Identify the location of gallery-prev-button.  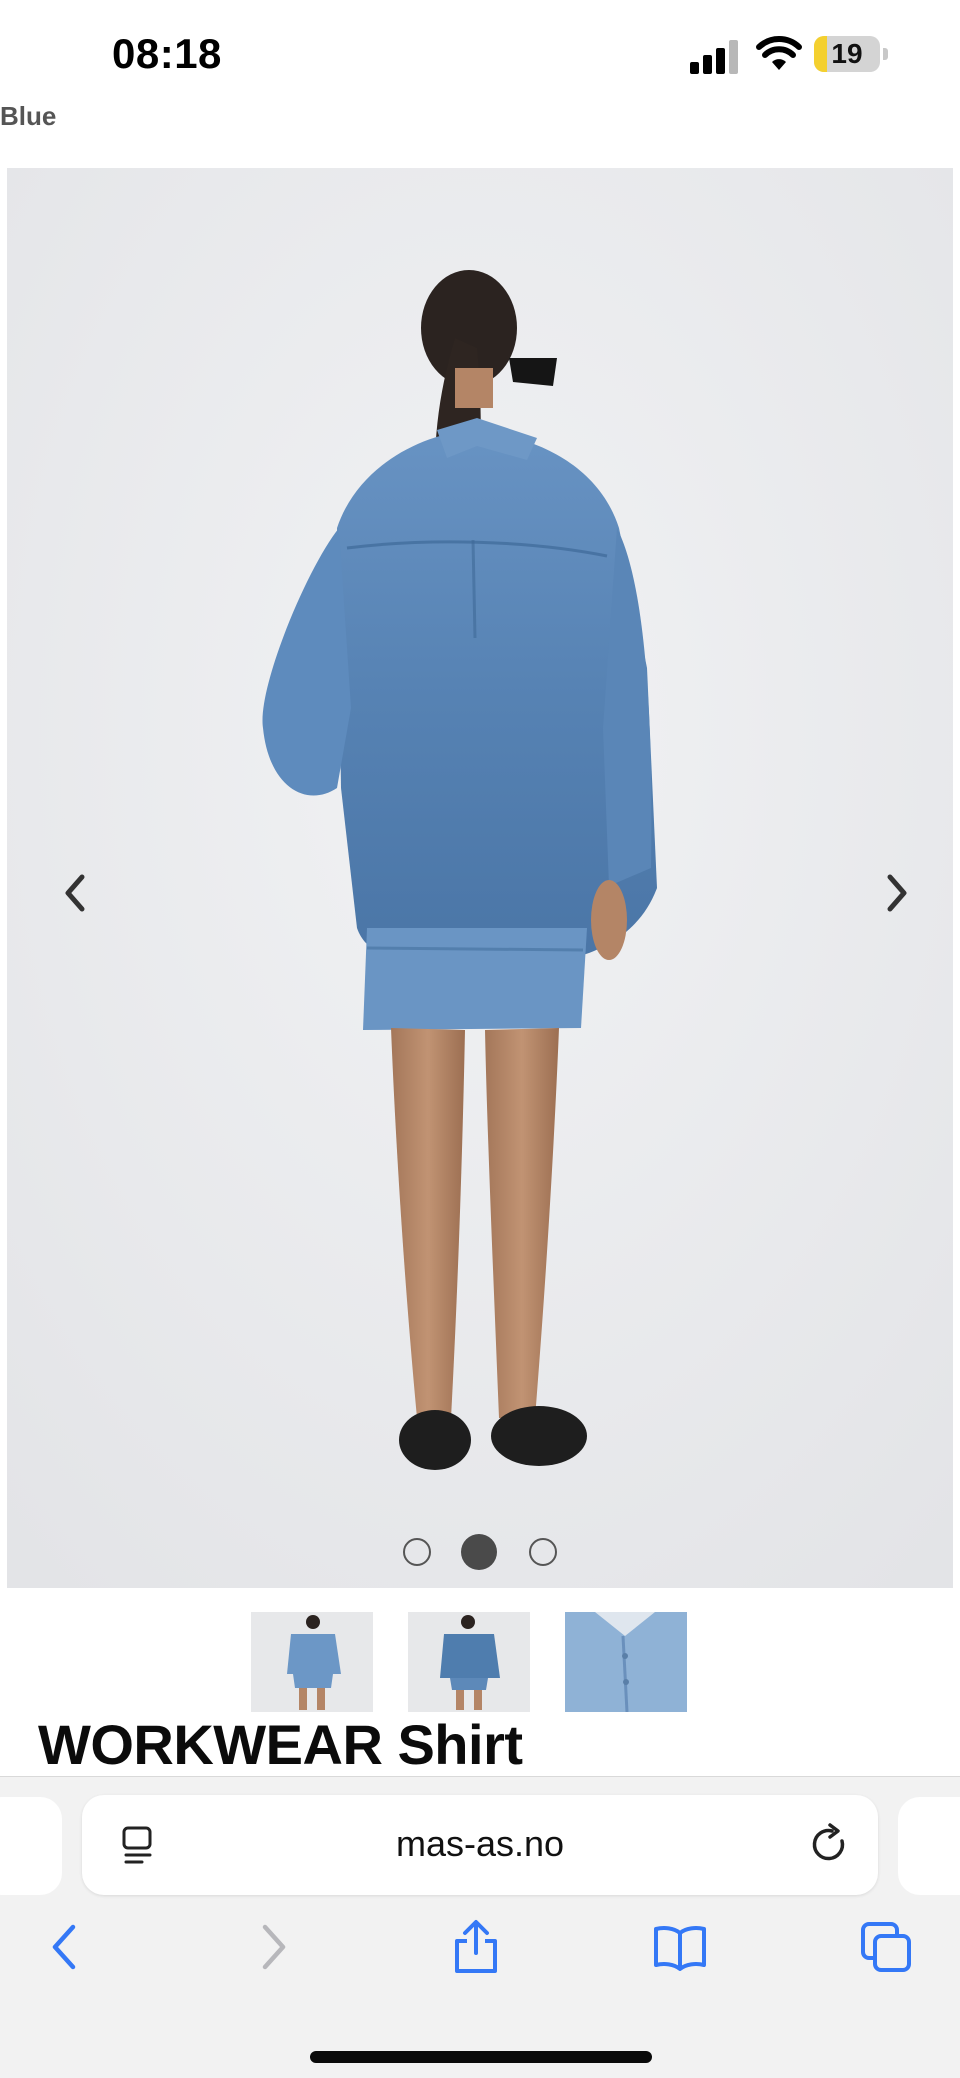
(75, 893).